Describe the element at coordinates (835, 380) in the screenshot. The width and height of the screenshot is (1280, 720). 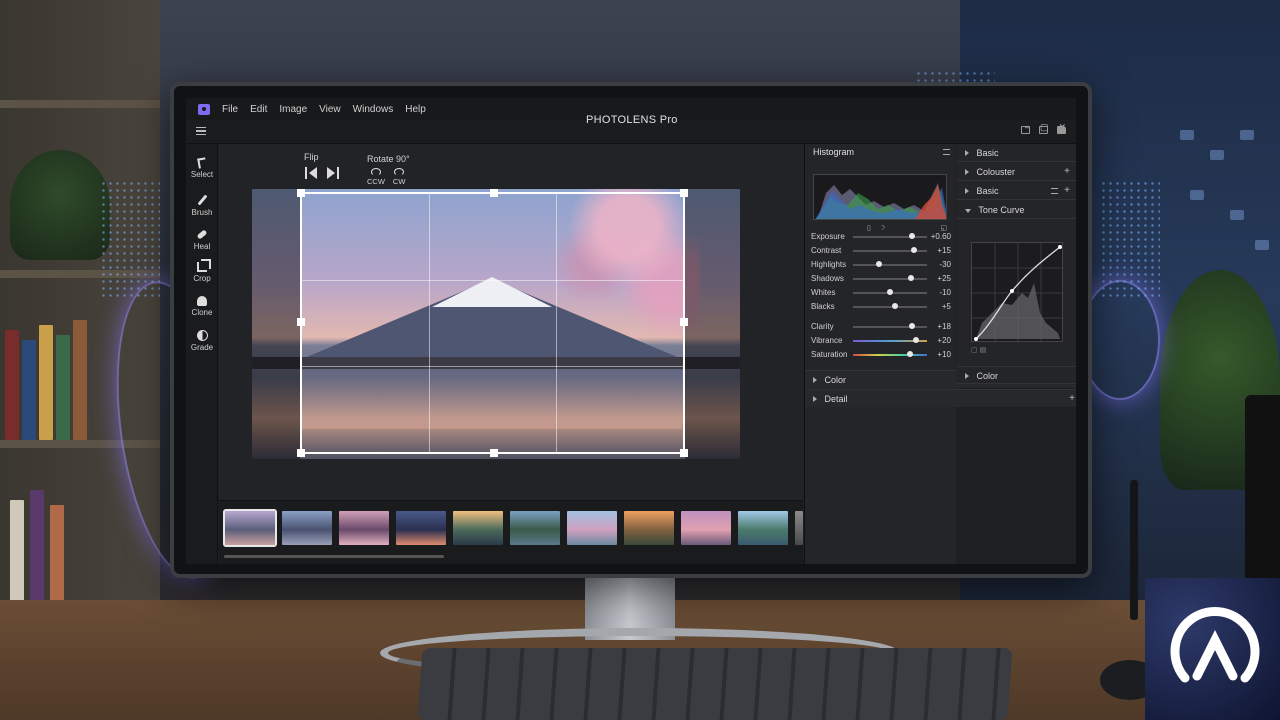
I see `section-color-label: Color` at that location.